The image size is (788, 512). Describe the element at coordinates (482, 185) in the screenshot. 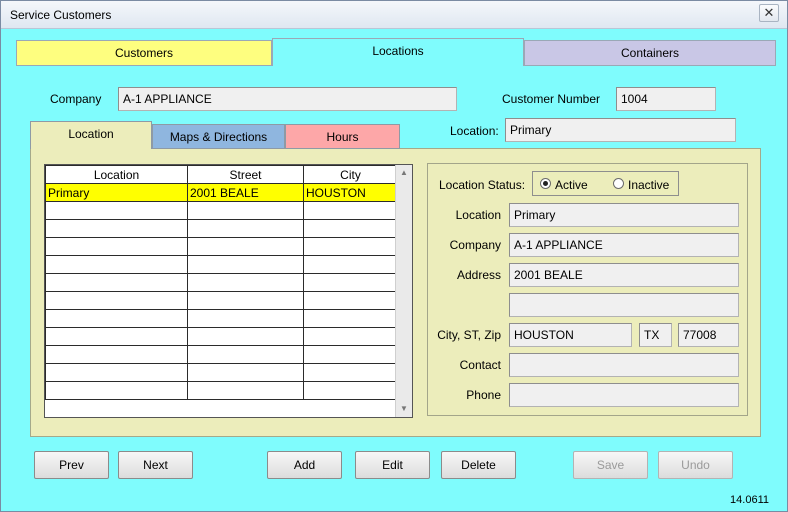

I see `location-status-label: Location Status:` at that location.